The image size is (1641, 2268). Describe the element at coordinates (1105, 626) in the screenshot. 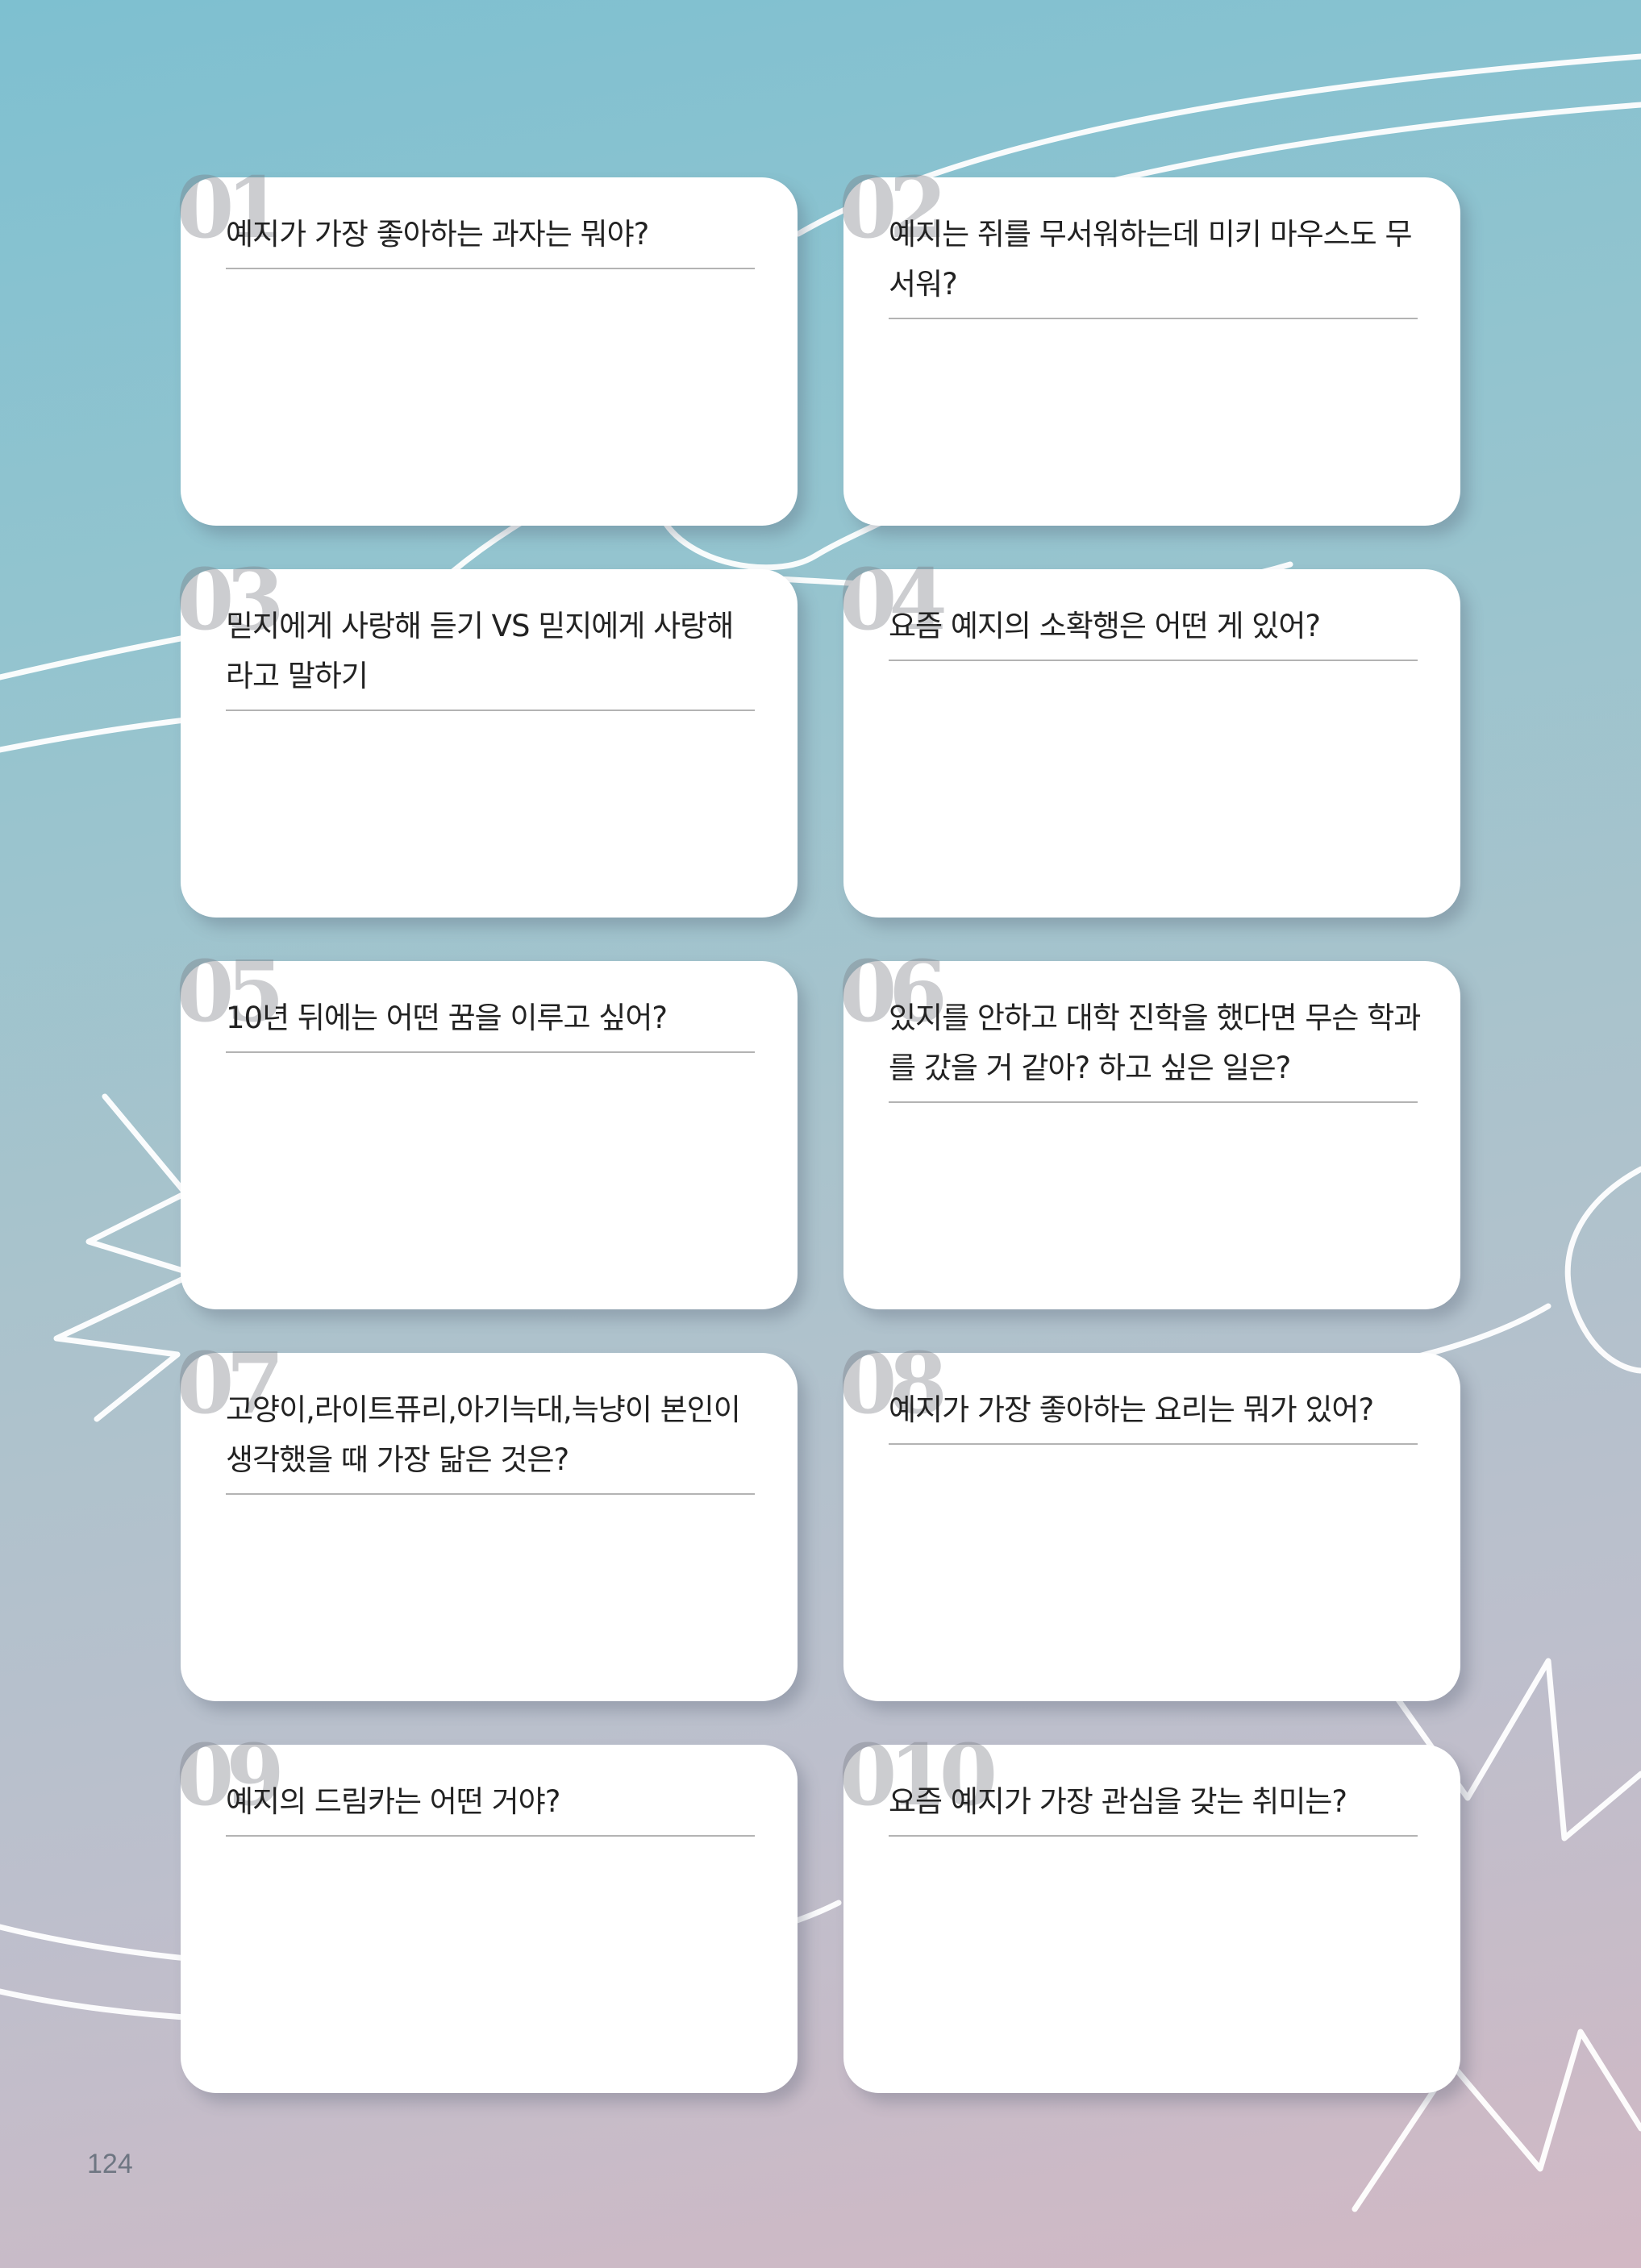

I see `question-text: 요즘 예지의 소확행은 어떤 게 있어?` at that location.